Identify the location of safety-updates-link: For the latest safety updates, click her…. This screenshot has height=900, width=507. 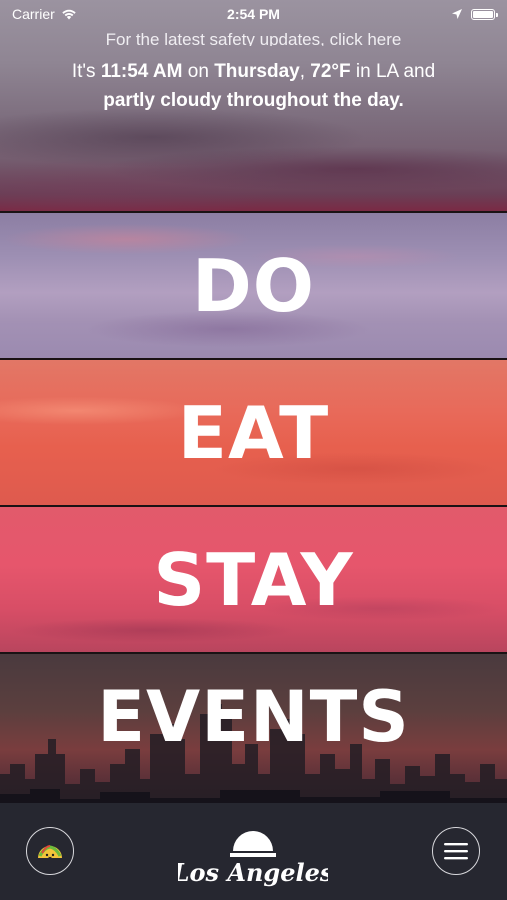
(253, 37).